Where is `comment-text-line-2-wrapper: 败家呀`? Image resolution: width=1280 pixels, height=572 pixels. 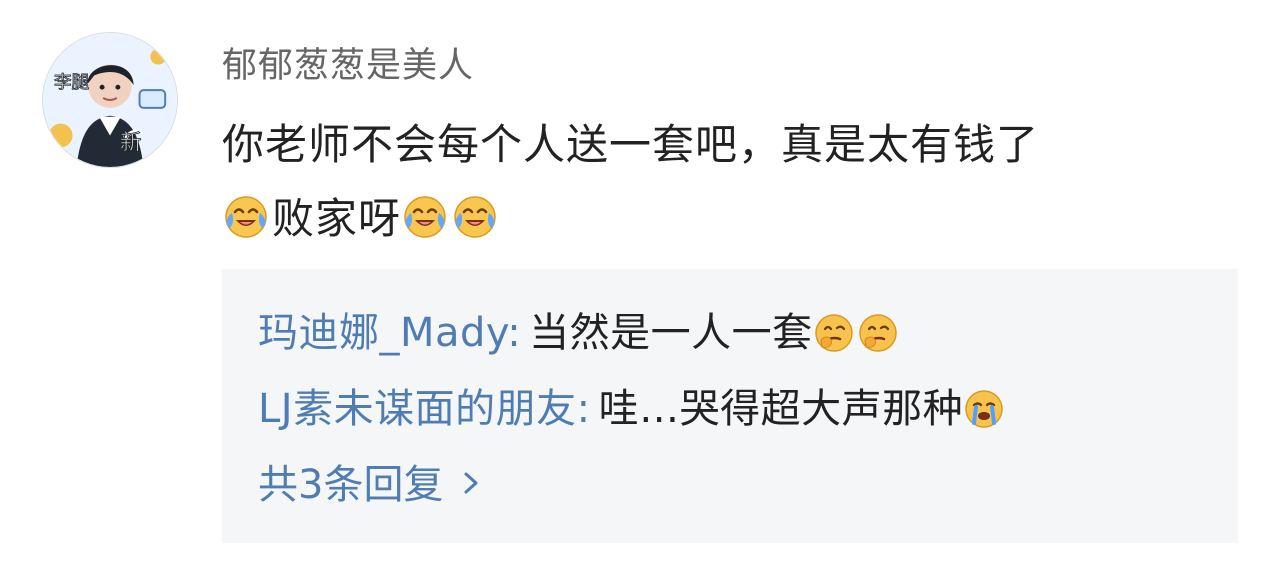 comment-text-line-2-wrapper: 败家呀 is located at coordinates (737, 219).